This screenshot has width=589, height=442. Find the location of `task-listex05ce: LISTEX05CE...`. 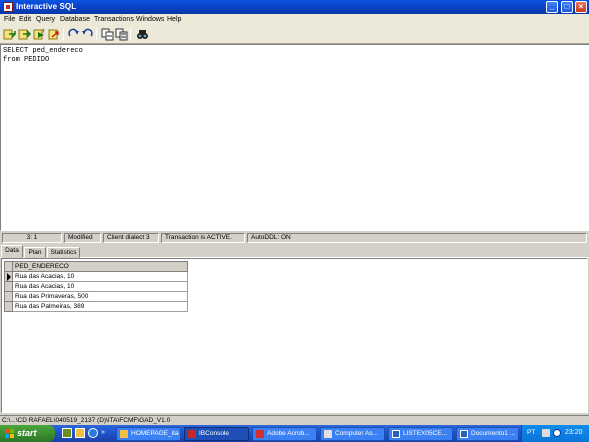

task-listex05ce: LISTEX05CE... is located at coordinates (420, 434).